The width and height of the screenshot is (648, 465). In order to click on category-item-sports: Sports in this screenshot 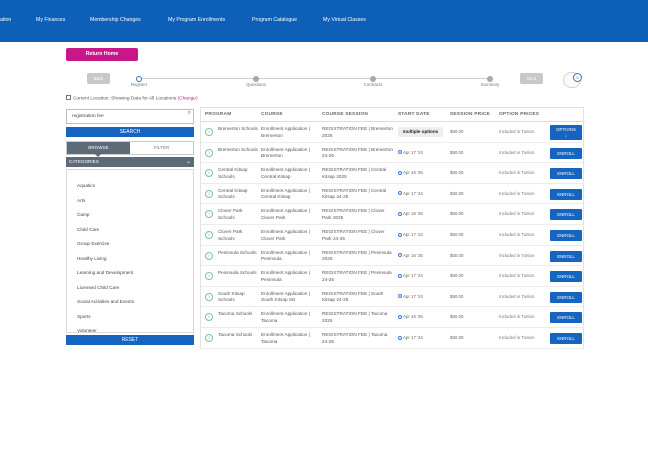, I will do `click(84, 316)`.